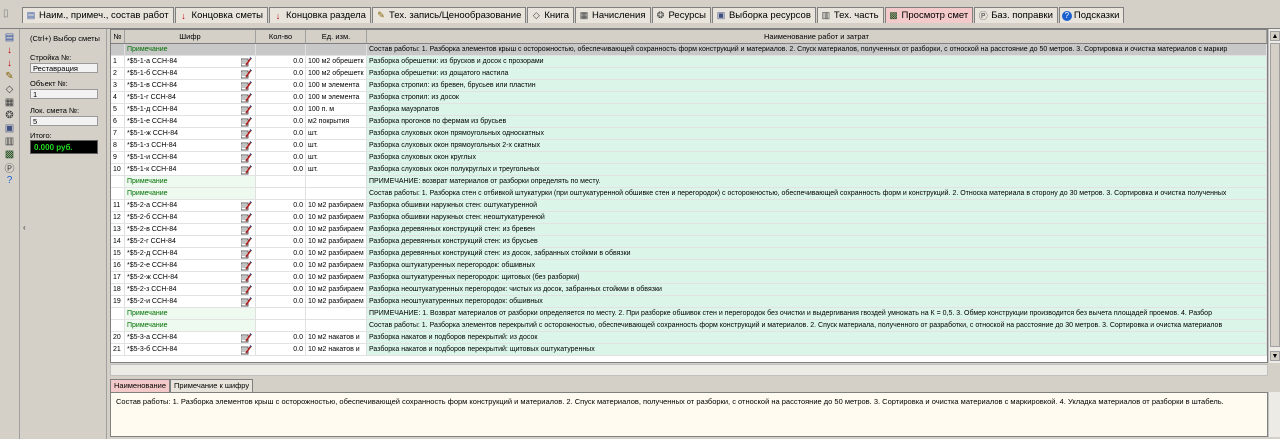 The width and height of the screenshot is (1280, 439). Describe the element at coordinates (212, 385) in the screenshot. I see `bottom-tab-1: Примечание к шифру` at that location.